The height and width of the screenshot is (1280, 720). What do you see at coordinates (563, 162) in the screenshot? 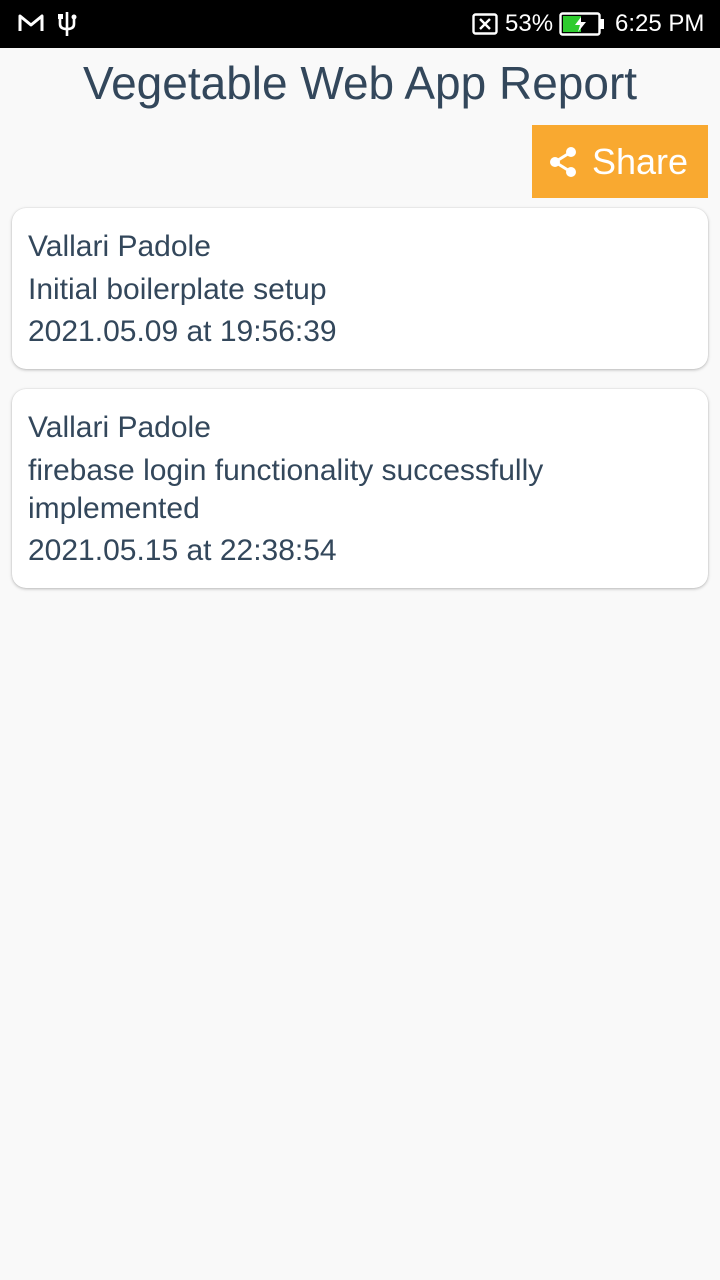
I see `share-icon` at bounding box center [563, 162].